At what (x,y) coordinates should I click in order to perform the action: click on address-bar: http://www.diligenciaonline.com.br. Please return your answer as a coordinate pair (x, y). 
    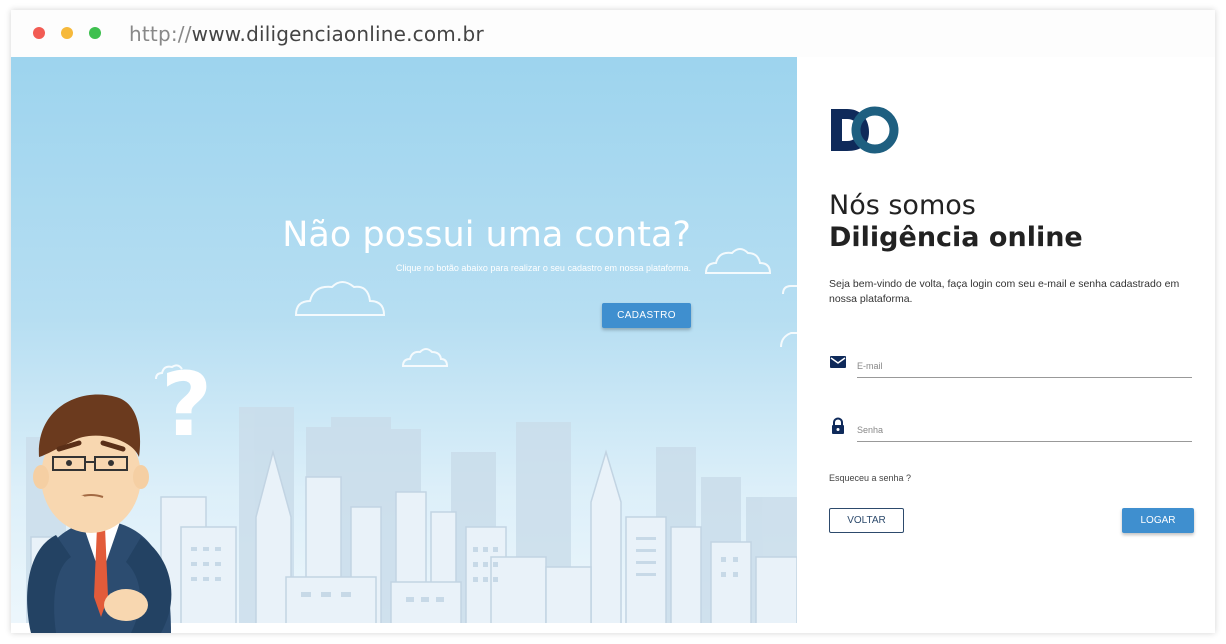
    Looking at the image, I should click on (306, 34).